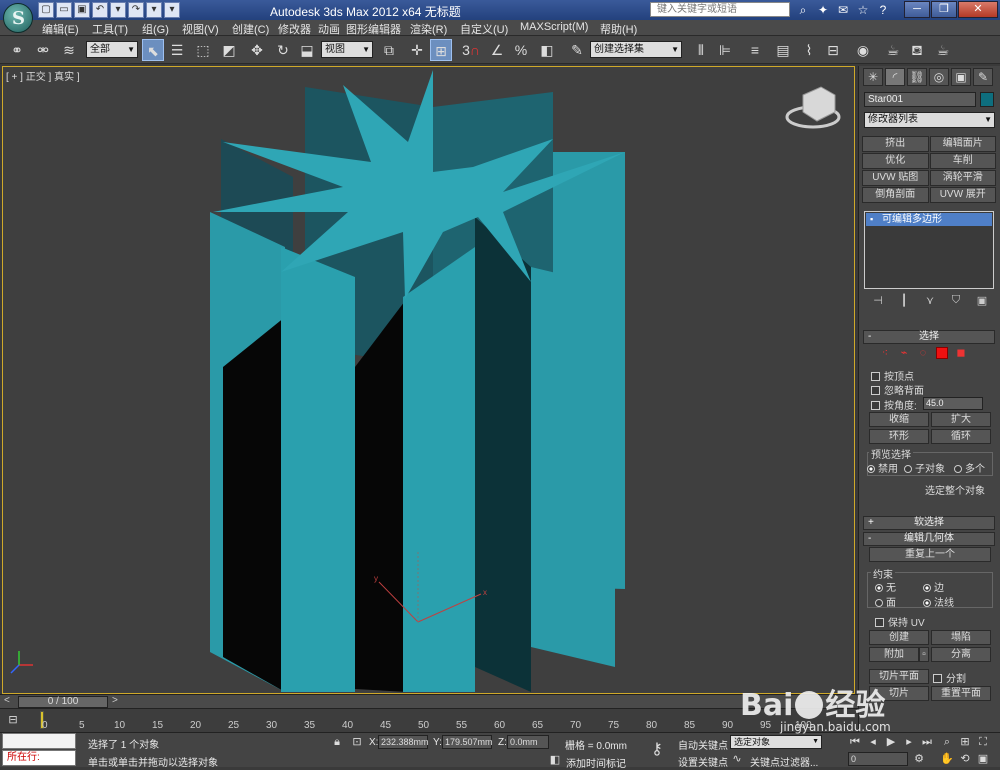 The width and height of the screenshot is (1000, 770). Describe the element at coordinates (962, 178) in the screenshot. I see `modifier-turbosmooth-button: 涡轮平滑` at that location.